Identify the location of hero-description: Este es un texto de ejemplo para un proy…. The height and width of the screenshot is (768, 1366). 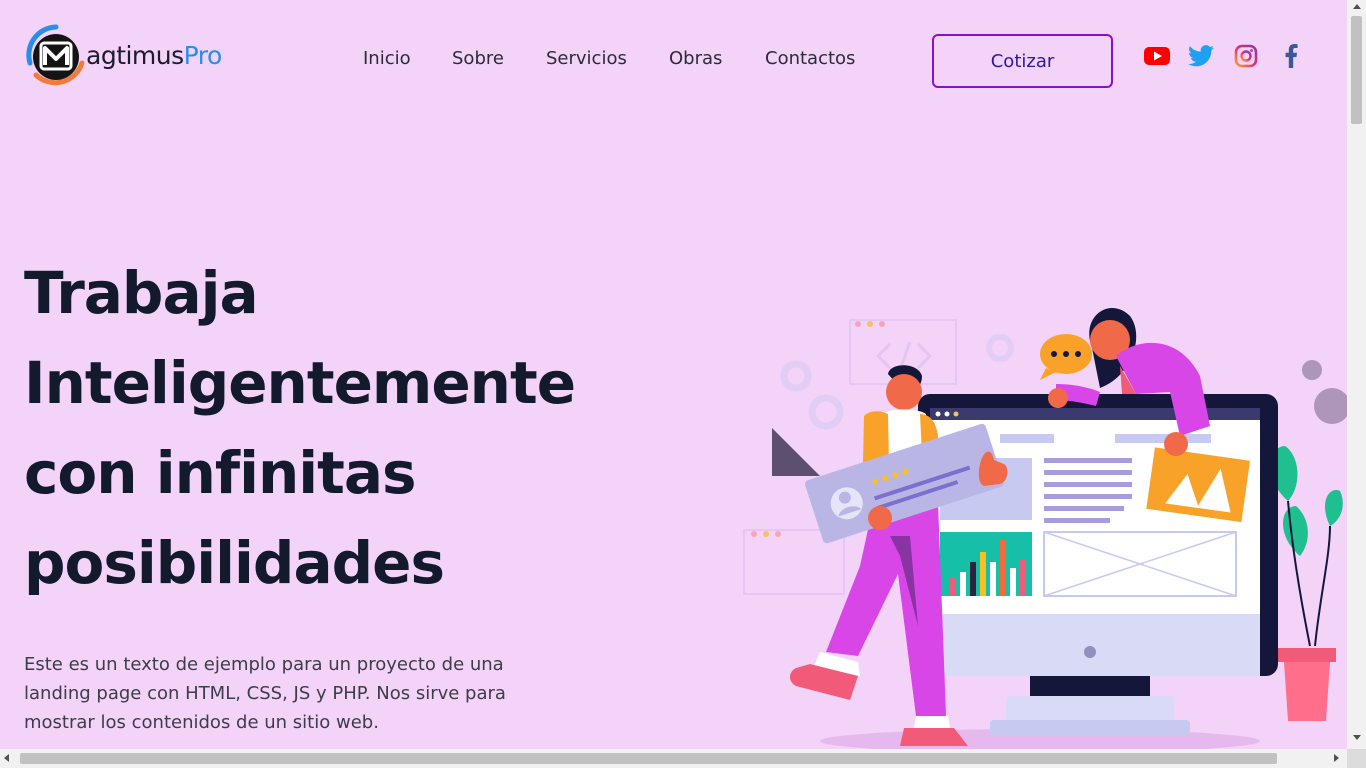
(294, 693).